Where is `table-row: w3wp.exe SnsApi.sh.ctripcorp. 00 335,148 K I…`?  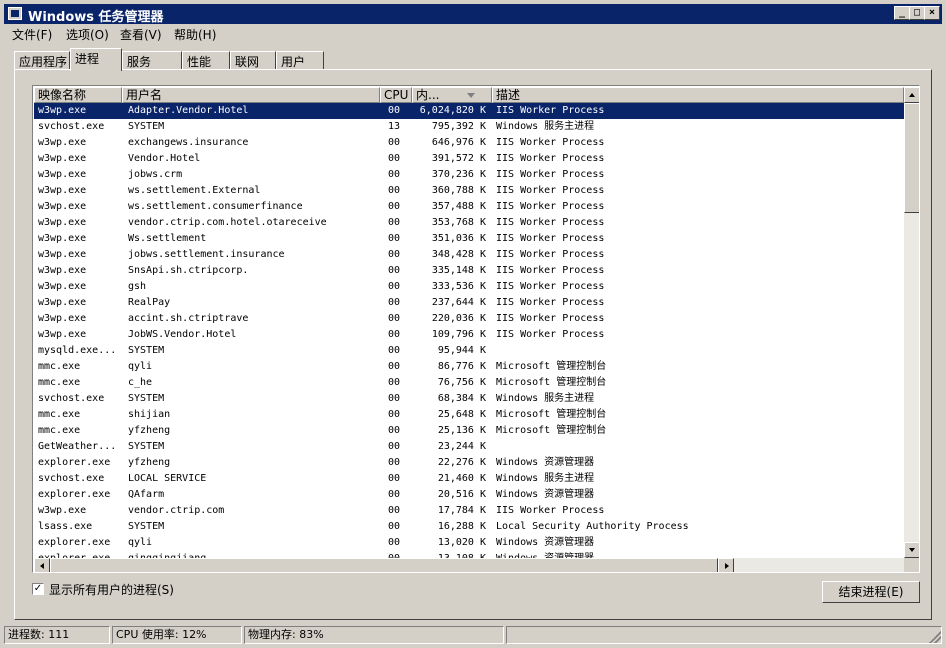
table-row: w3wp.exe SnsApi.sh.ctripcorp. 00 335,148 K I… is located at coordinates (469, 271).